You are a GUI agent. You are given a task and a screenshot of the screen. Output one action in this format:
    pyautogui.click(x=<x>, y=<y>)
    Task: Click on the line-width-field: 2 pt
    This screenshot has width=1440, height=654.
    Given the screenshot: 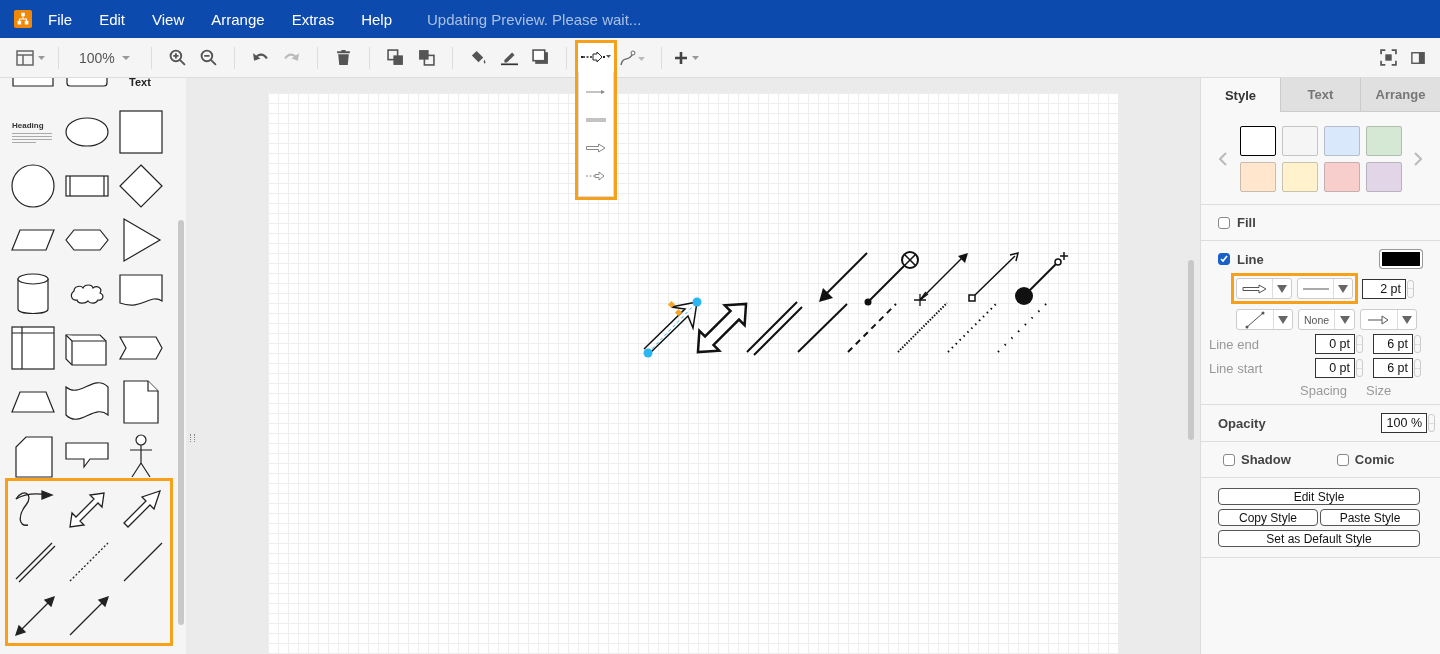 What is the action you would take?
    pyautogui.click(x=1384, y=288)
    